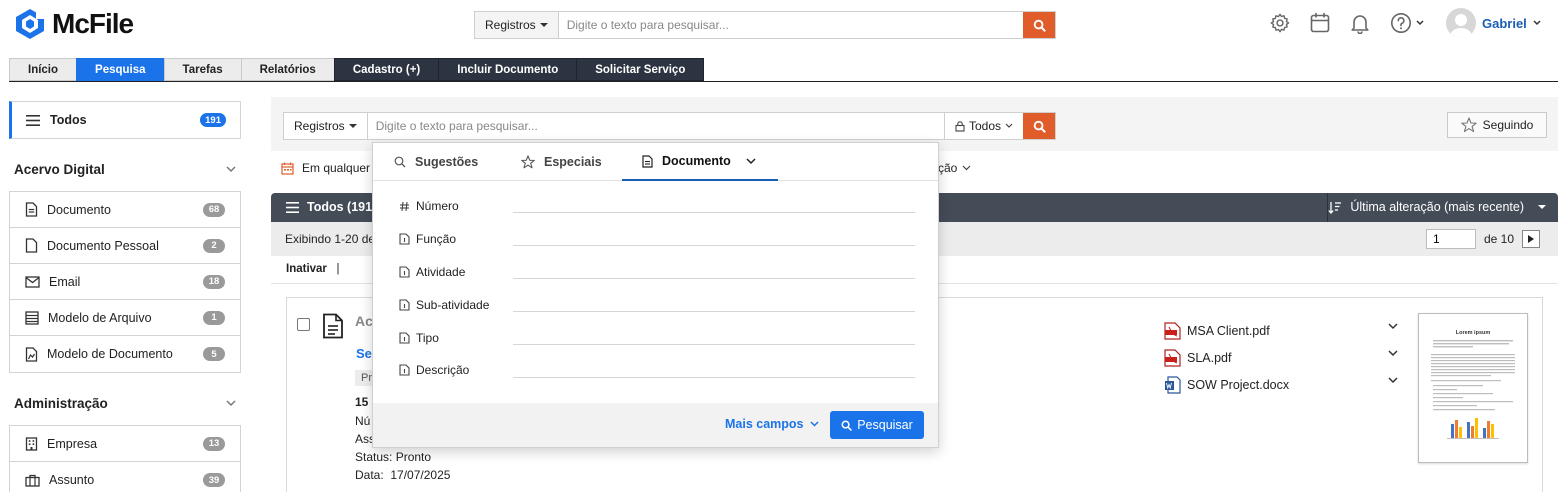 The height and width of the screenshot is (492, 1565). Describe the element at coordinates (1238, 384) in the screenshot. I see `attachment-name: SOW Project.docx` at that location.